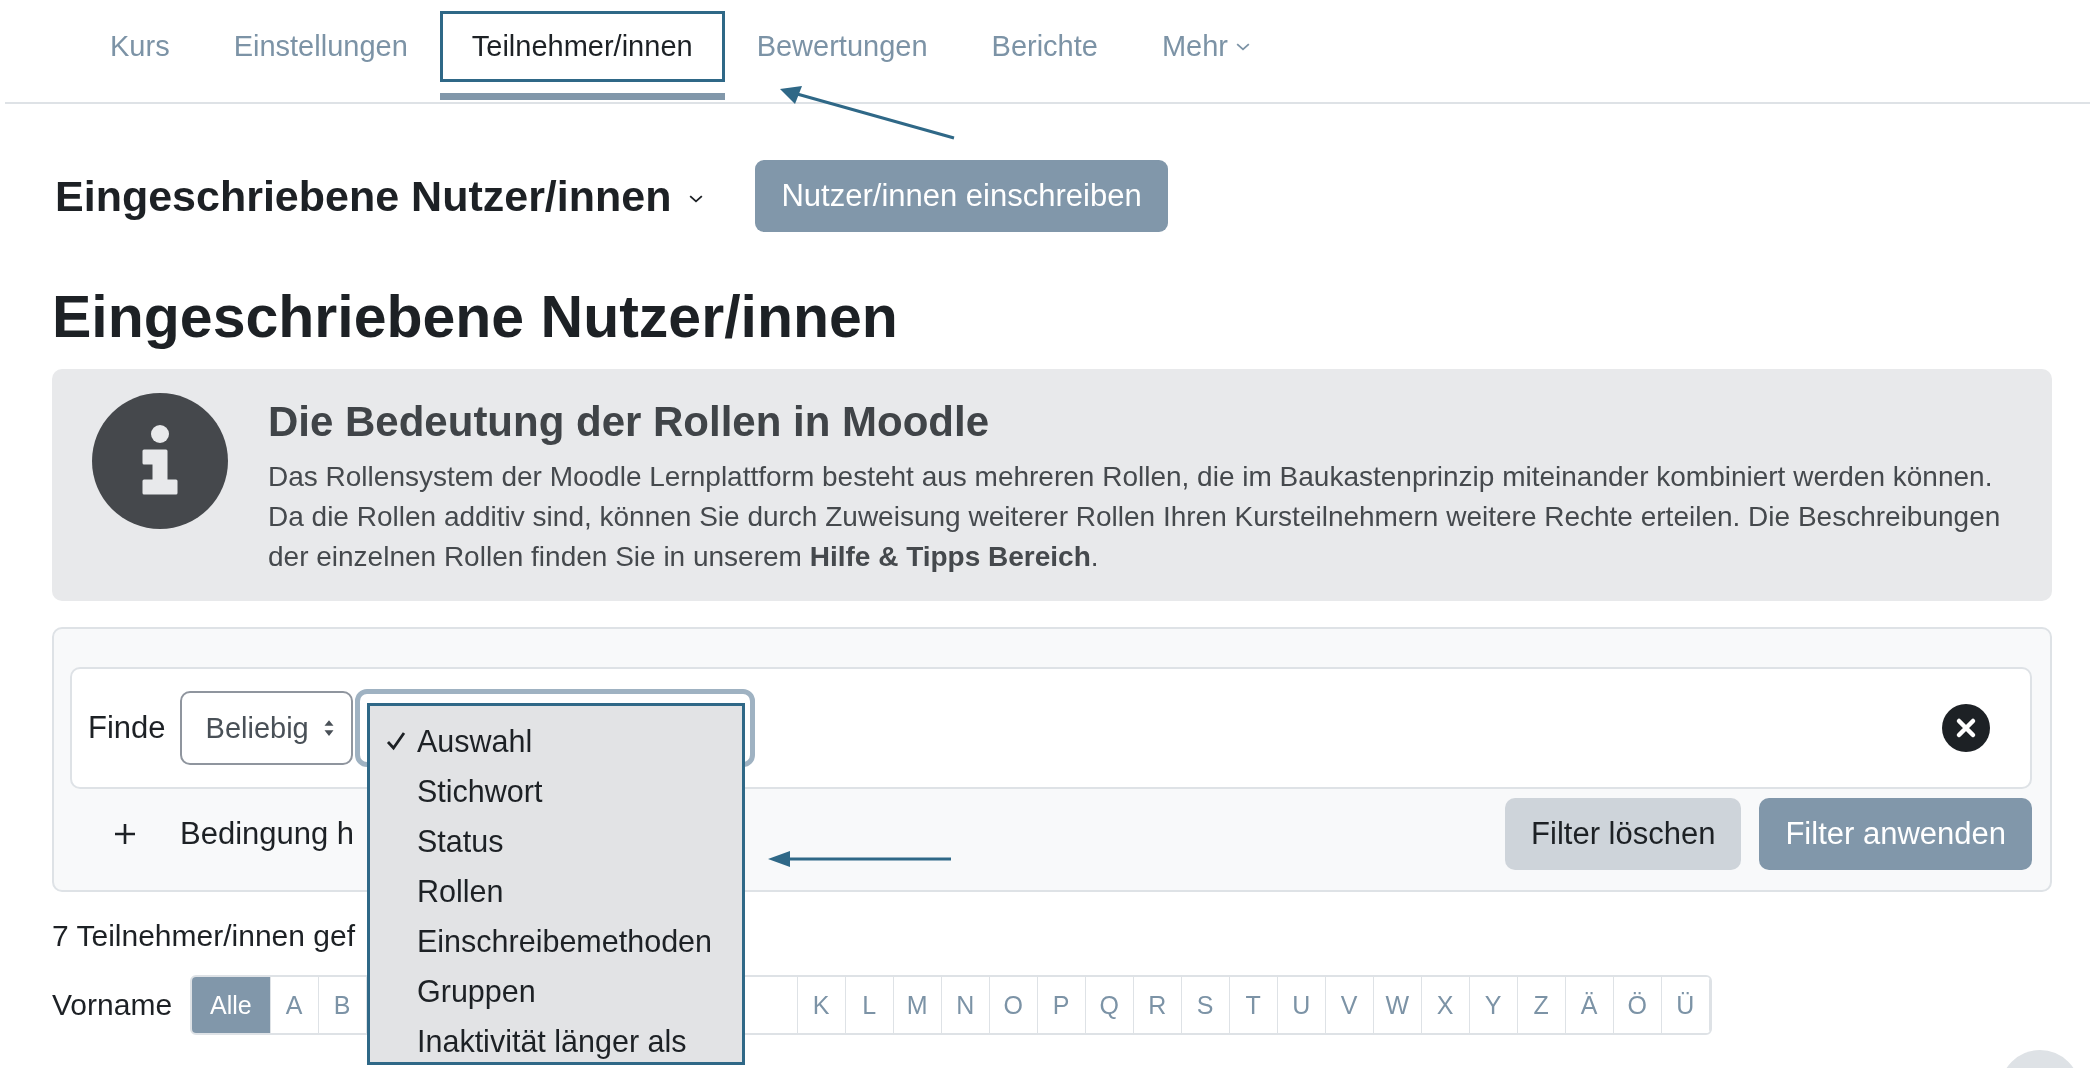 This screenshot has width=2090, height=1068. What do you see at coordinates (203, 936) in the screenshot?
I see `participant-count: 7 Teilnehmer/innen gef` at bounding box center [203, 936].